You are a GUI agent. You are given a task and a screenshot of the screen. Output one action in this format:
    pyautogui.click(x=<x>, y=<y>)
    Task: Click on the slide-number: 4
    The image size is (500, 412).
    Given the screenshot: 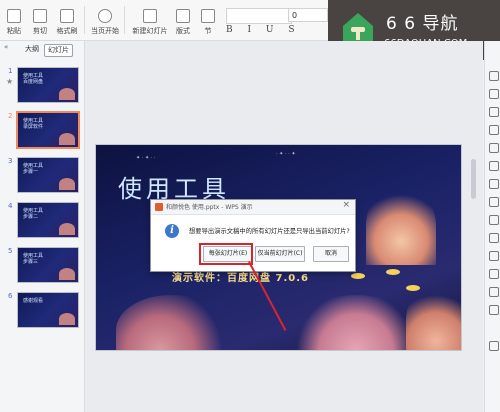 What is the action you would take?
    pyautogui.click(x=10, y=206)
    